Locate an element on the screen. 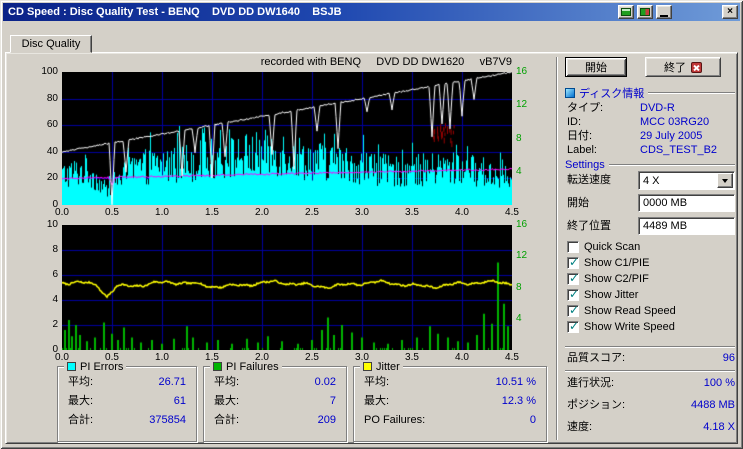  stats-box-jitter: Jitter 平均: 10.51 % 最大: 12.3 % PO Failures: 0 is located at coordinates (450, 401).